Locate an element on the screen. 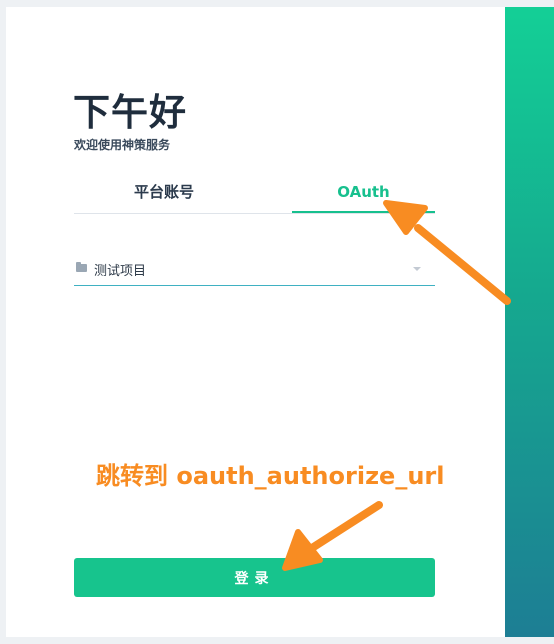 The width and height of the screenshot is (554, 644). annotation-arrow-to-login-button is located at coordinates (332, 536).